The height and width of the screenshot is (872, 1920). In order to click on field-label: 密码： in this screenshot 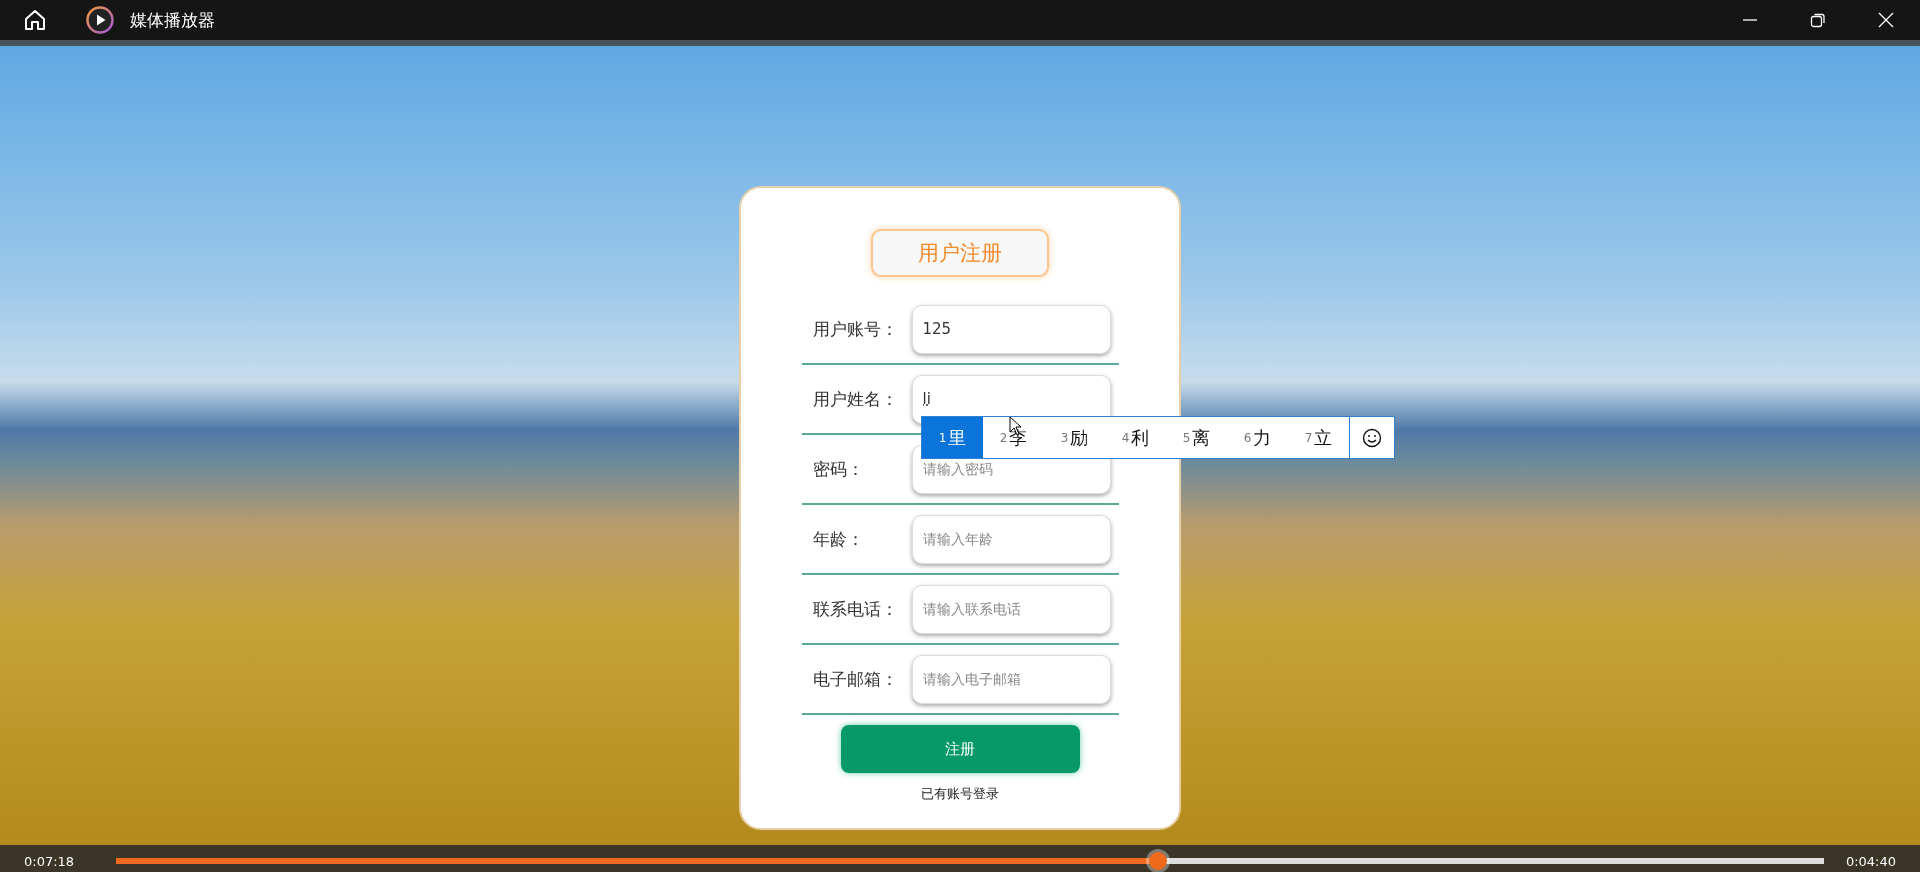, I will do `click(838, 469)`.